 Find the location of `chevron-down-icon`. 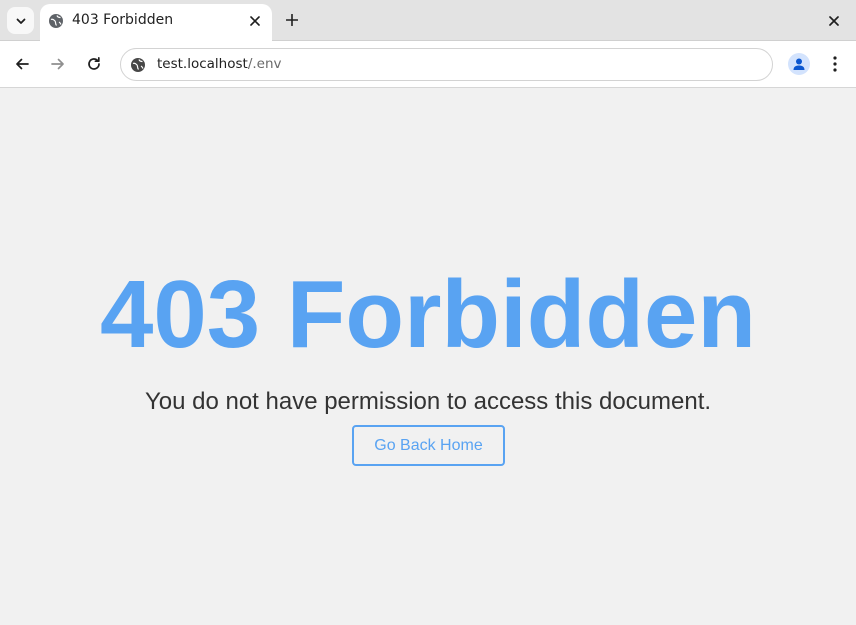

chevron-down-icon is located at coordinates (20, 21).